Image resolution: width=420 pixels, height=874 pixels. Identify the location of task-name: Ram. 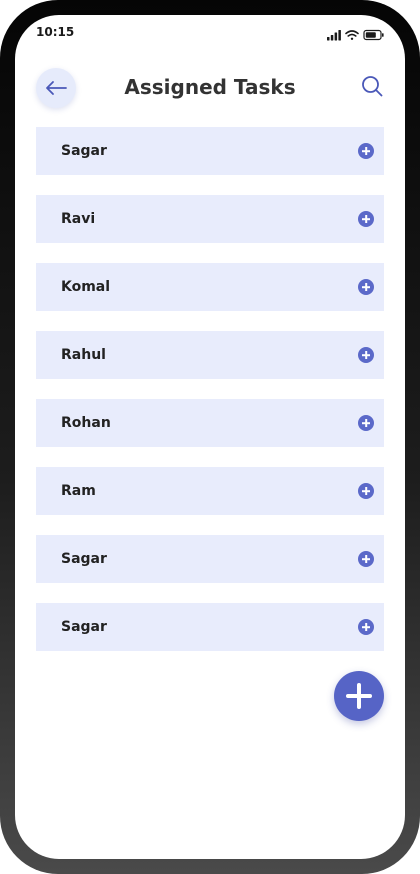
(78, 491).